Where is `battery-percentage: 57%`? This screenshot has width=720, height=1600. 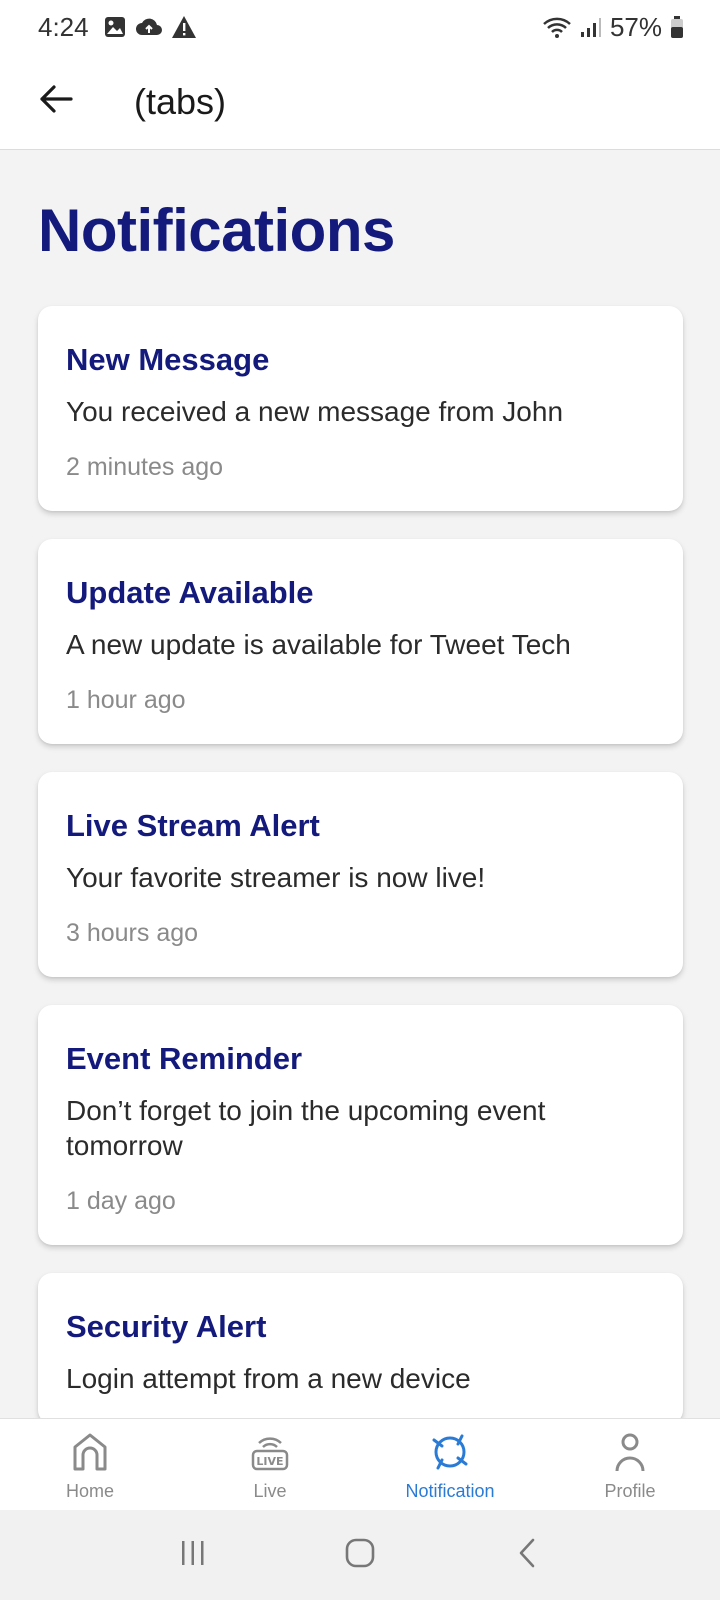 battery-percentage: 57% is located at coordinates (635, 26).